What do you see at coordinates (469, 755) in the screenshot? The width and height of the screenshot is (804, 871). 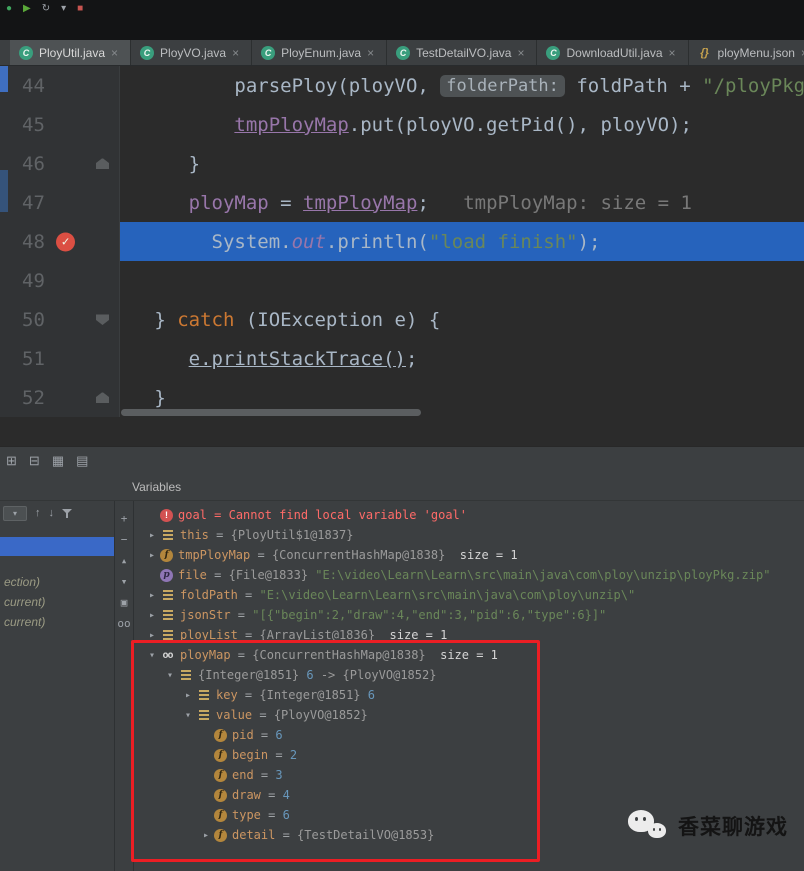 I see `variable-row: begin = 2` at bounding box center [469, 755].